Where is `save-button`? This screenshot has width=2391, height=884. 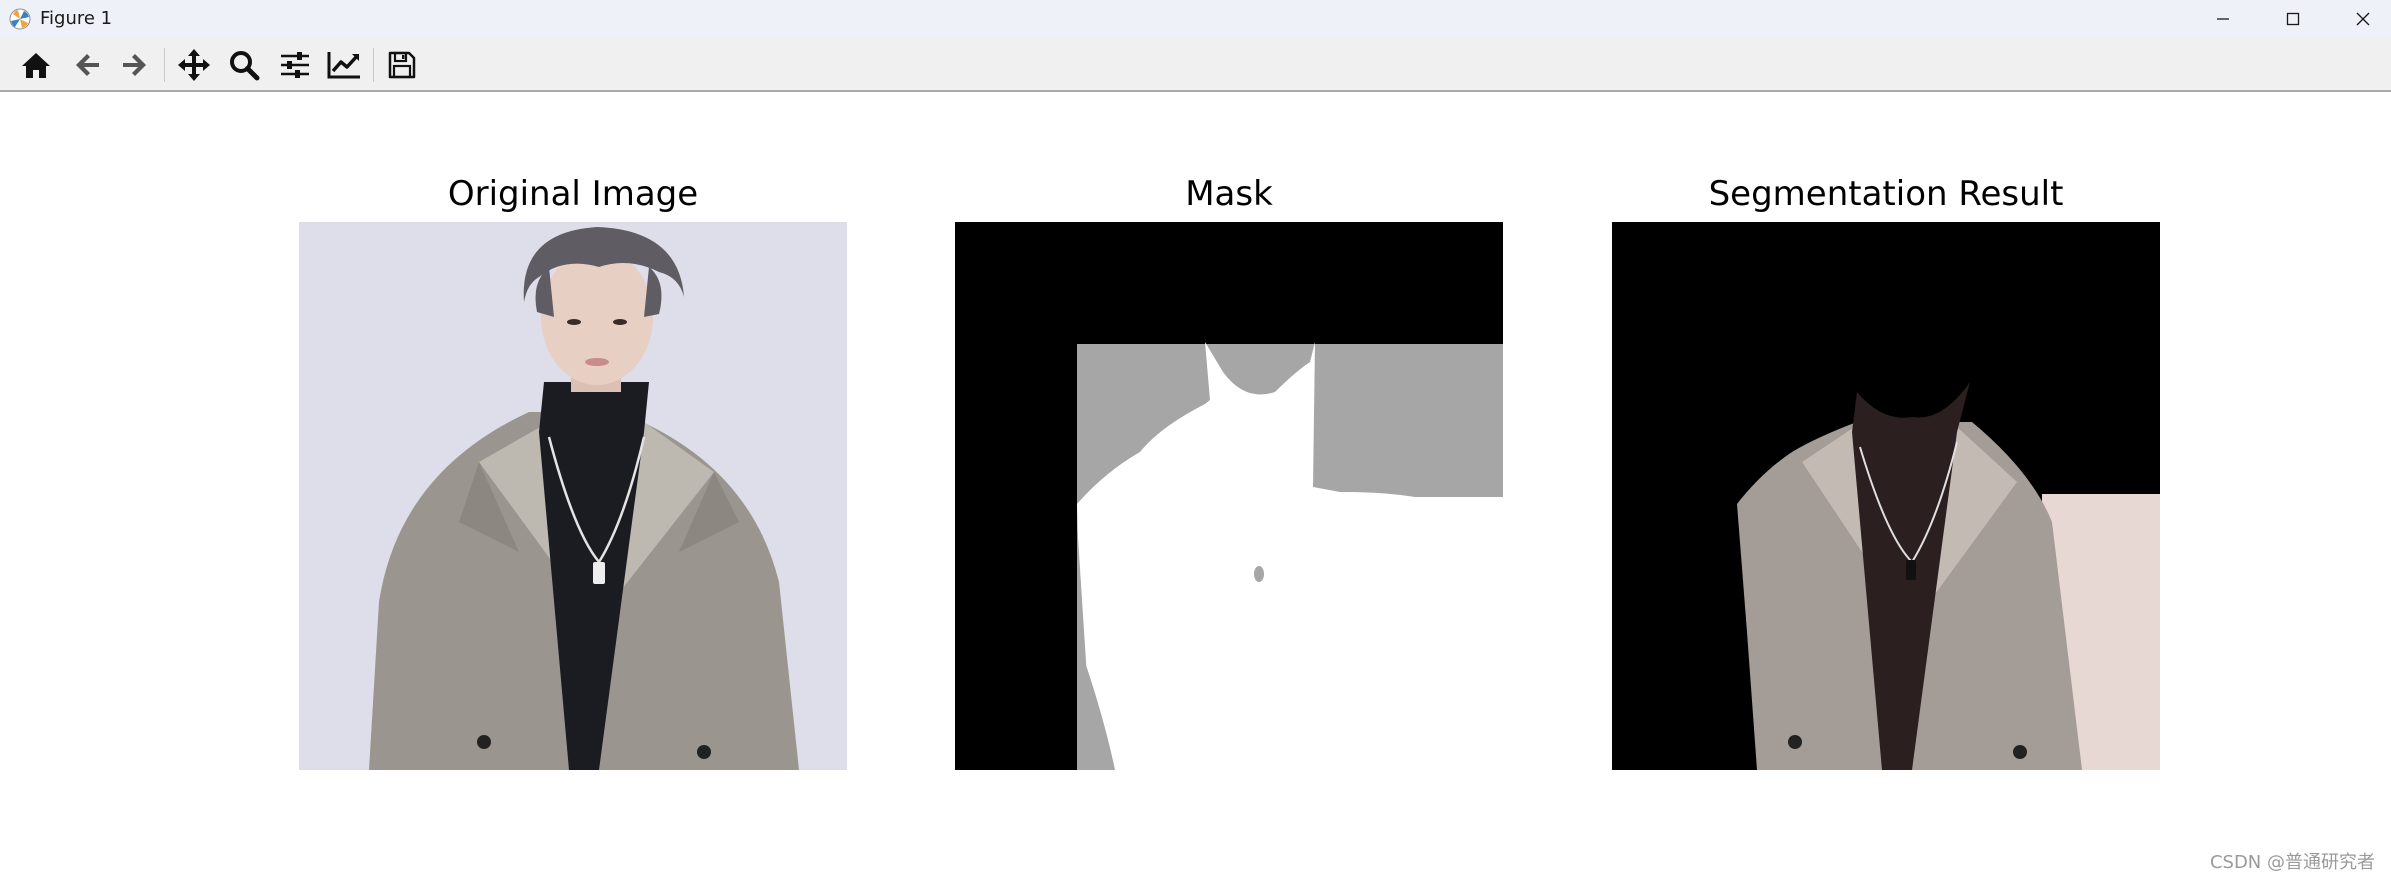 save-button is located at coordinates (402, 65).